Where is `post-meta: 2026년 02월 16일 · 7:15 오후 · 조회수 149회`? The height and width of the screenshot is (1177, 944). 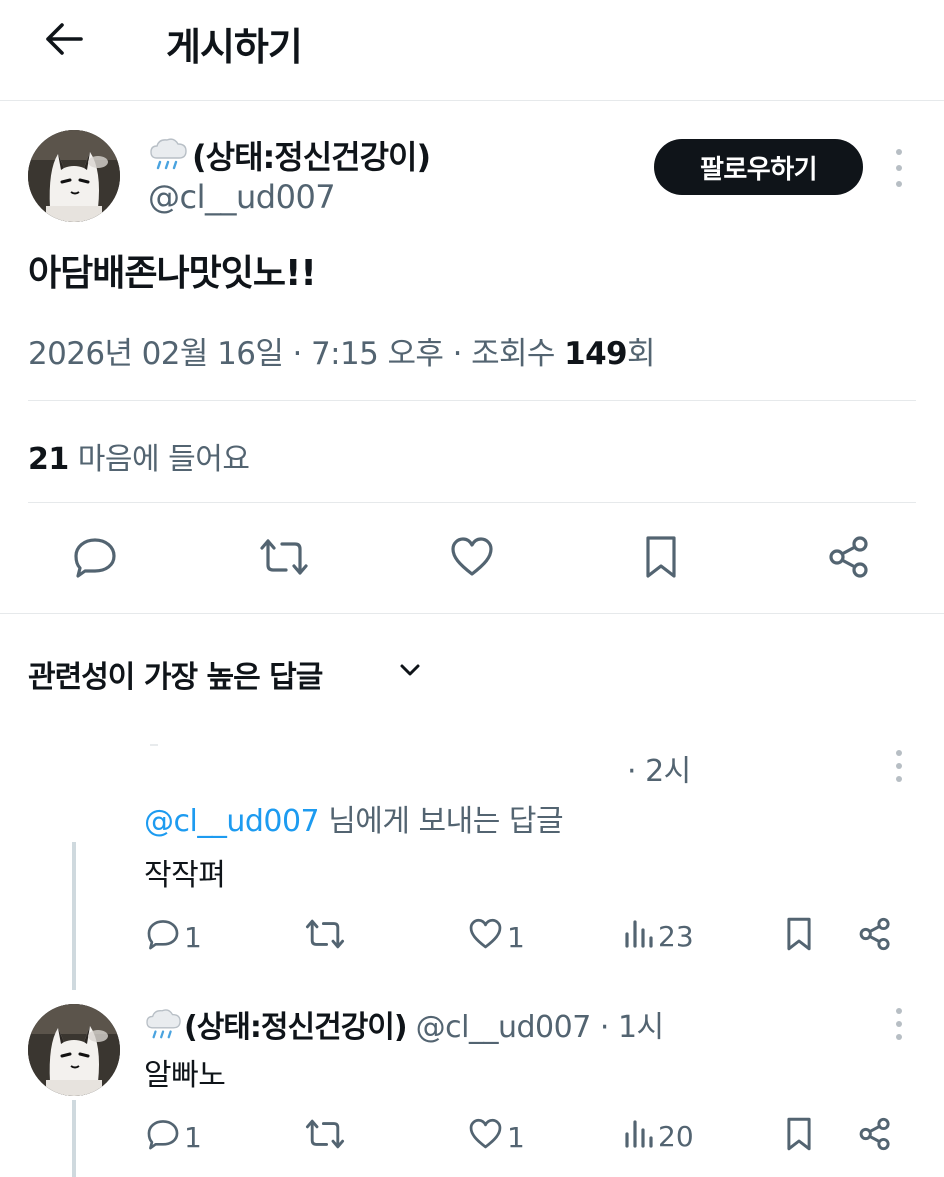 post-meta: 2026년 02월 16일 · 7:15 오후 · 조회수 149회 is located at coordinates (342, 350).